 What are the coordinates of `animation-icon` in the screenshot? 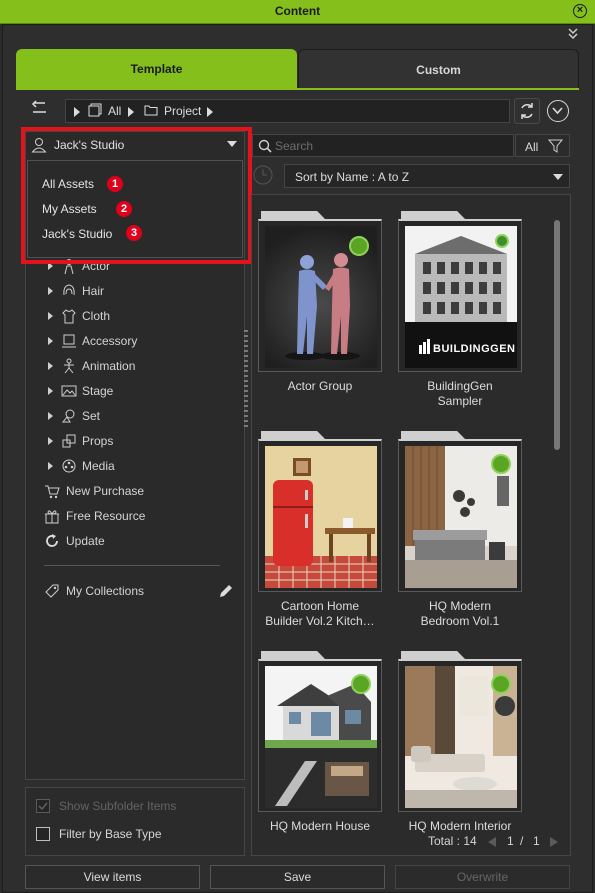 It's located at (69, 366).